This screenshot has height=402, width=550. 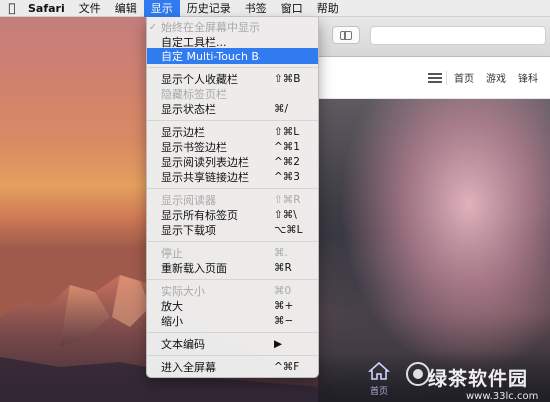 I want to click on sidebar-icon, so click(x=346, y=35).